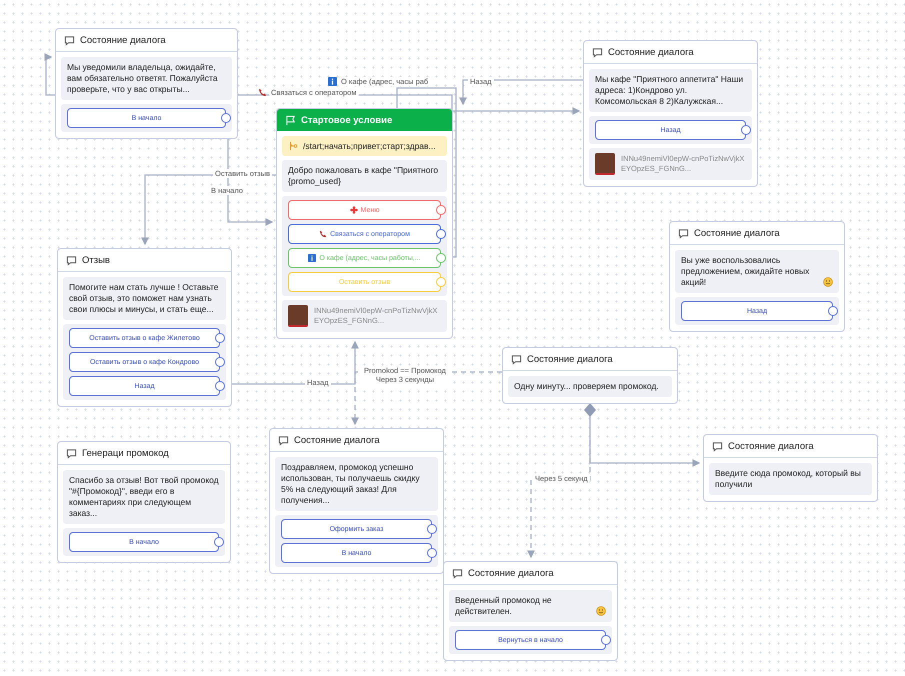  What do you see at coordinates (293, 146) in the screenshot?
I see `branch-icon` at bounding box center [293, 146].